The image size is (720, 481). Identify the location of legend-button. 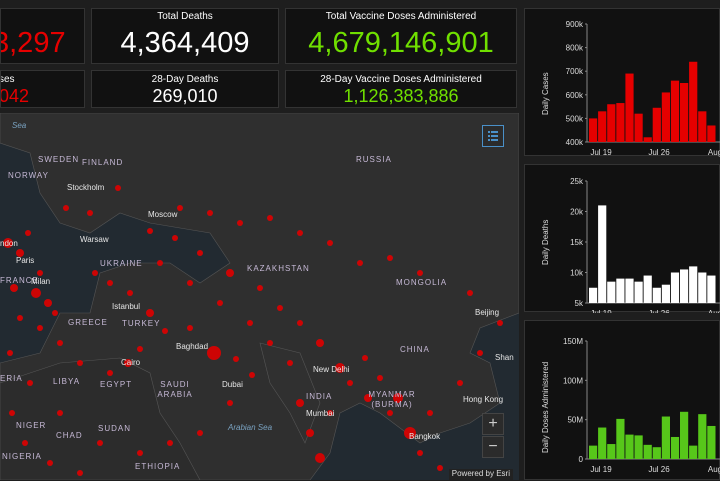
(493, 136).